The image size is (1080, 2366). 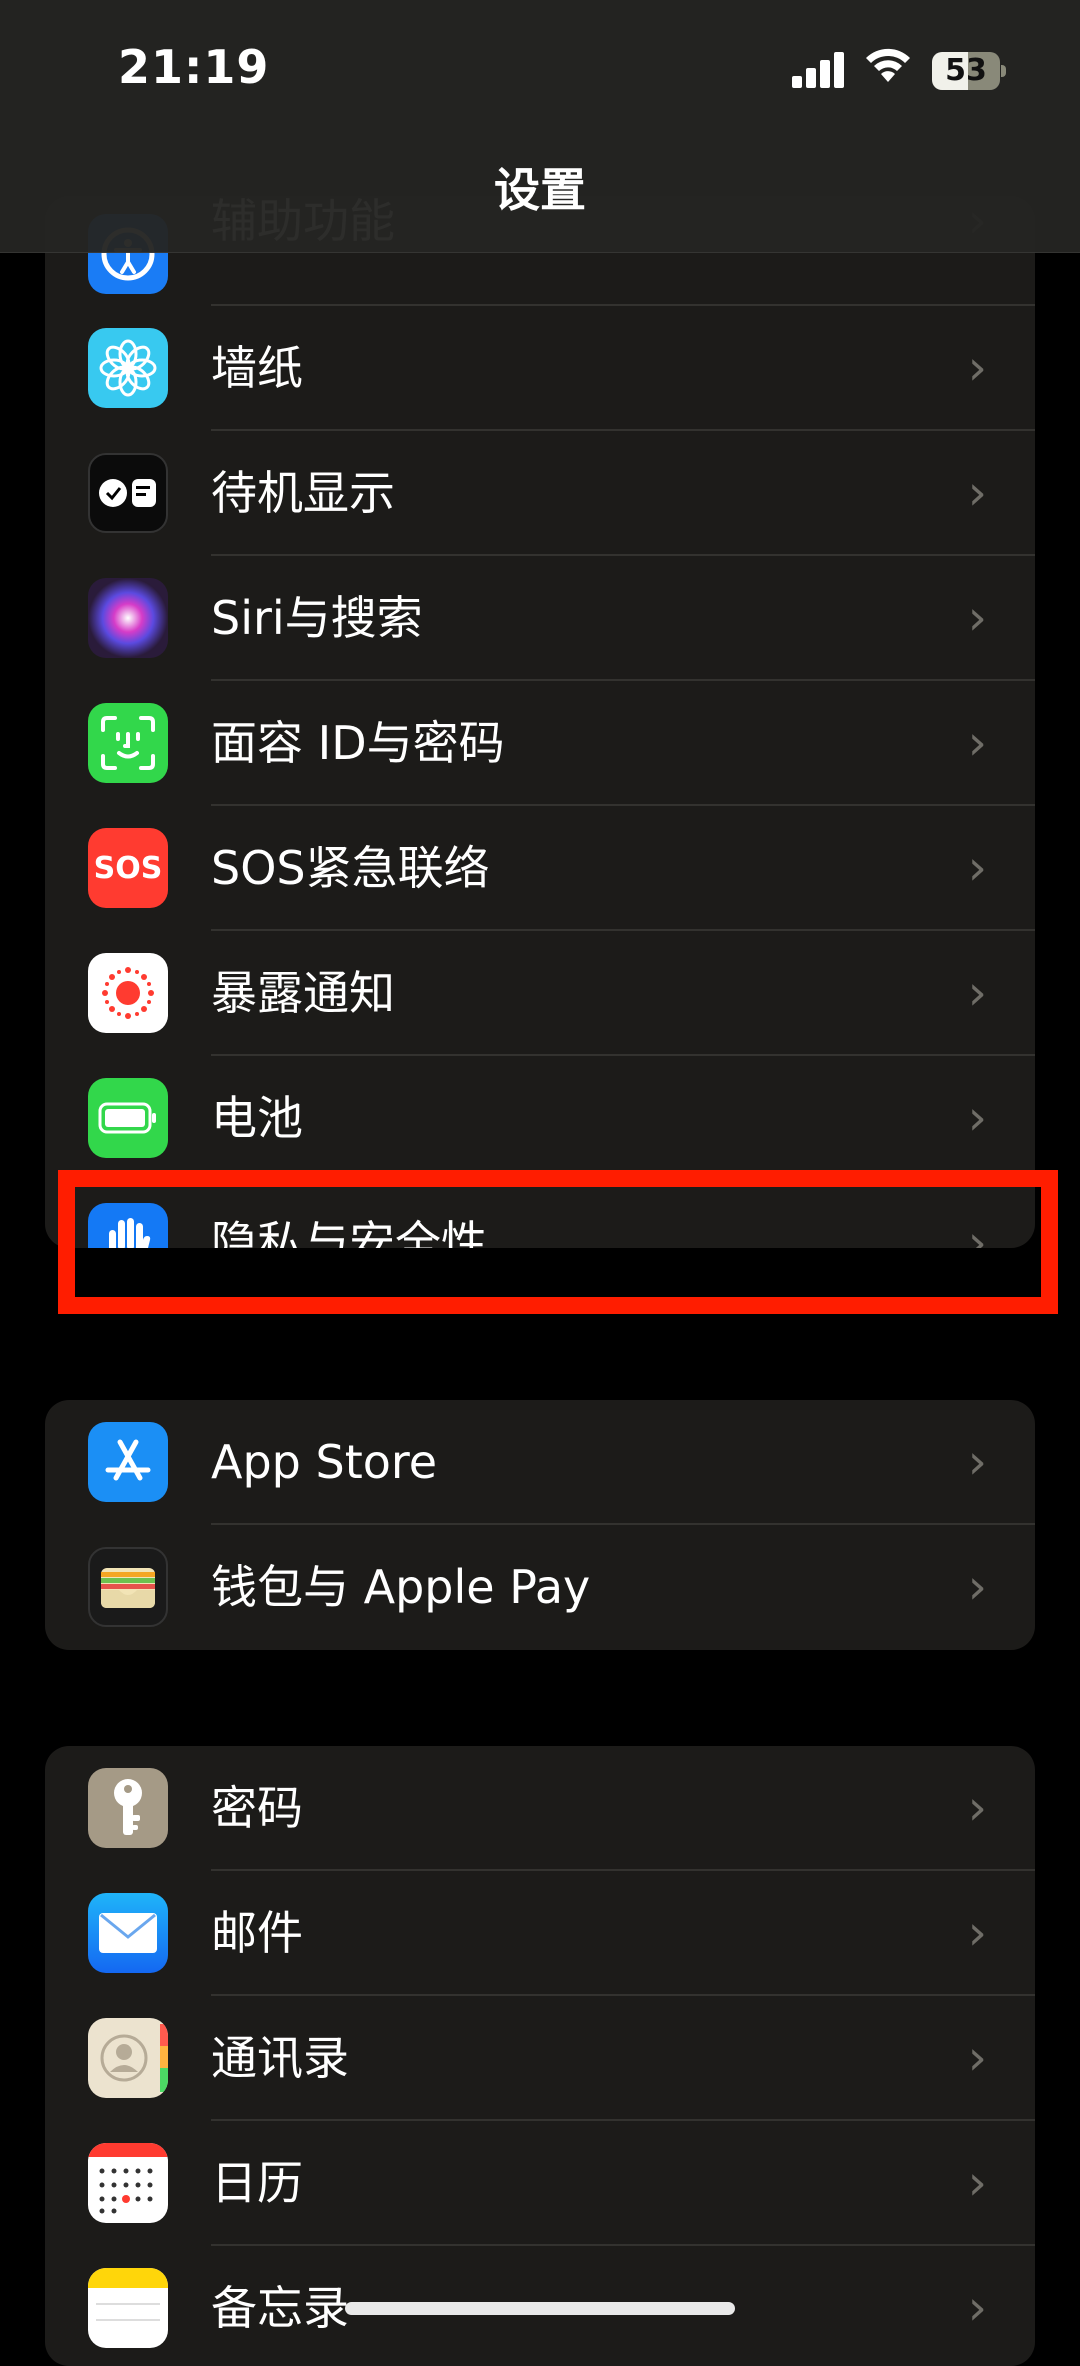 I want to click on settings-row-label: 通讯录, so click(x=280, y=2058).